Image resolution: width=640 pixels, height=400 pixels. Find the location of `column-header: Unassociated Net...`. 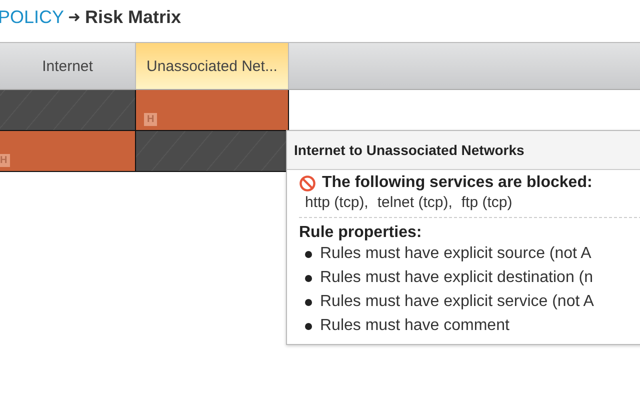

column-header: Unassociated Net... is located at coordinates (212, 66).